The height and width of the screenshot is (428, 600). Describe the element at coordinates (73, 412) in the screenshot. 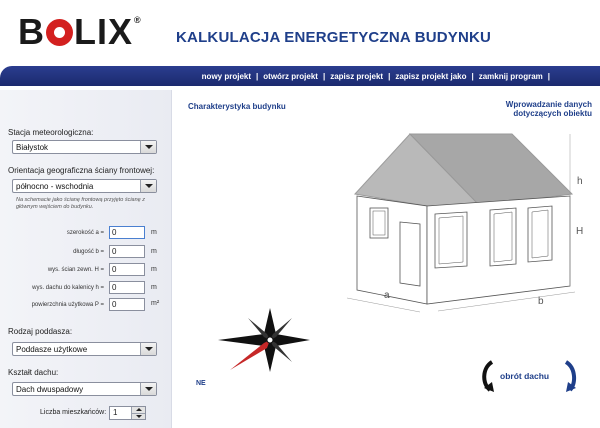

I see `residents-label: Liczba mieszkańców:` at that location.